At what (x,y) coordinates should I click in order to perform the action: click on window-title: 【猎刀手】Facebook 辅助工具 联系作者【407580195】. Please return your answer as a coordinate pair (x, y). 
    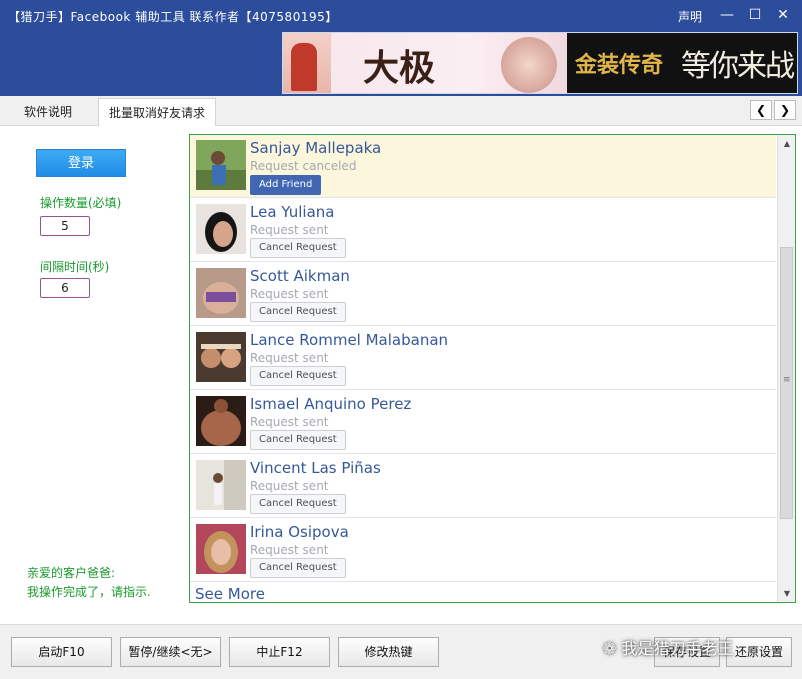
    Looking at the image, I should click on (173, 17).